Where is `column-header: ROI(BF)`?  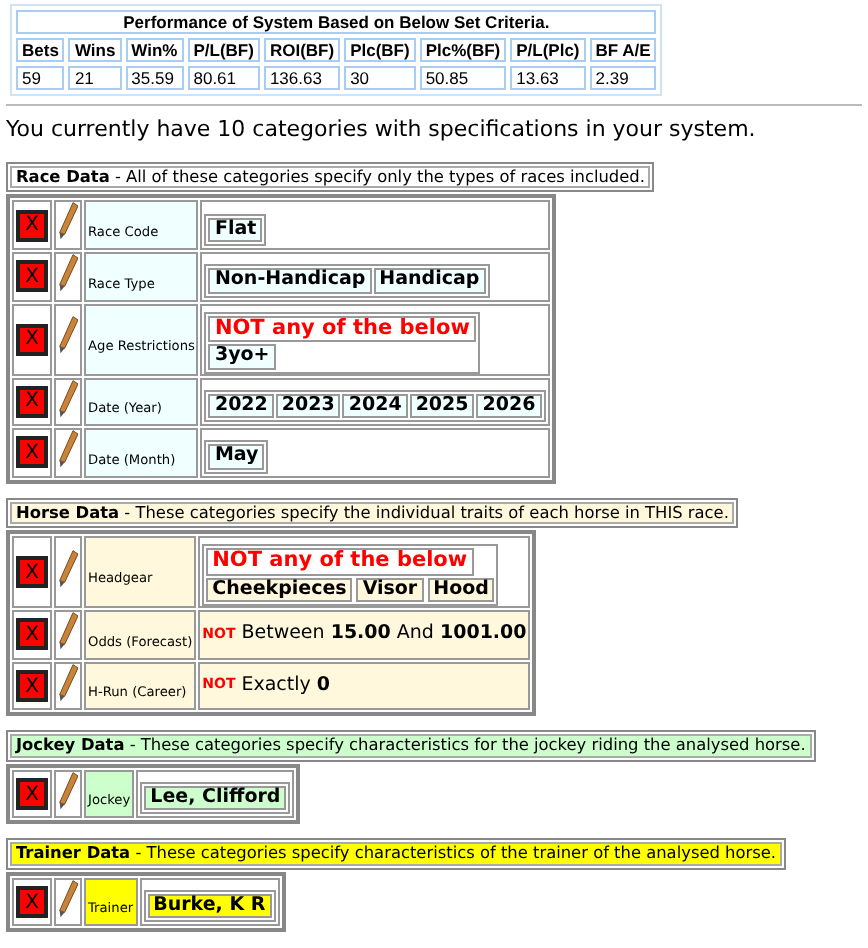 column-header: ROI(BF) is located at coordinates (302, 50).